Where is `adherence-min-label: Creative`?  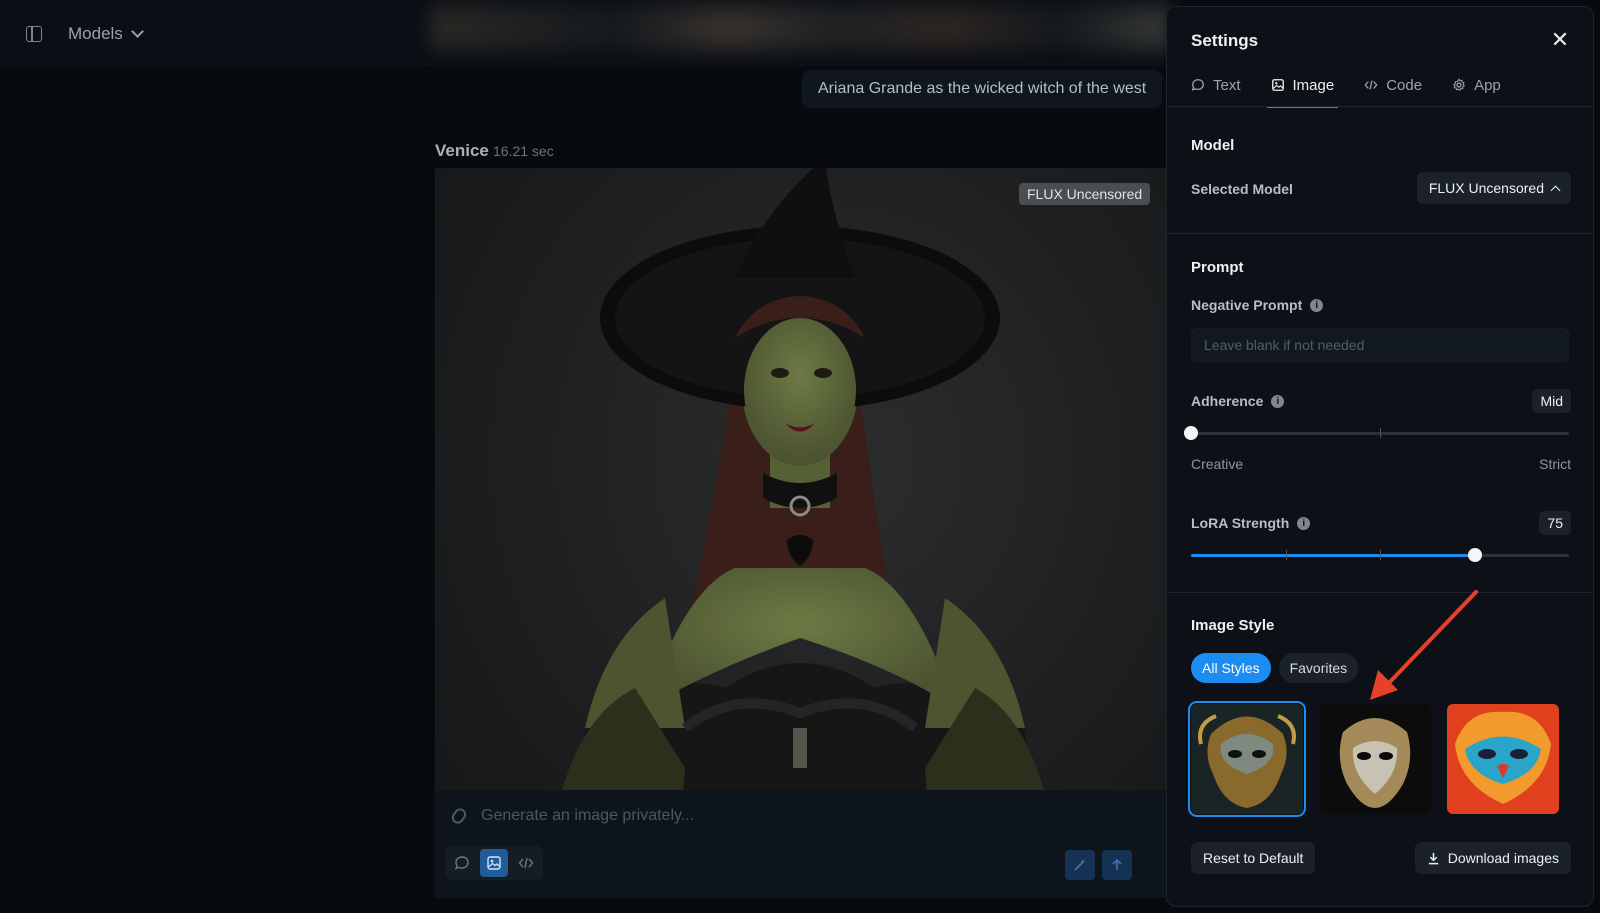
adherence-min-label: Creative is located at coordinates (1217, 464).